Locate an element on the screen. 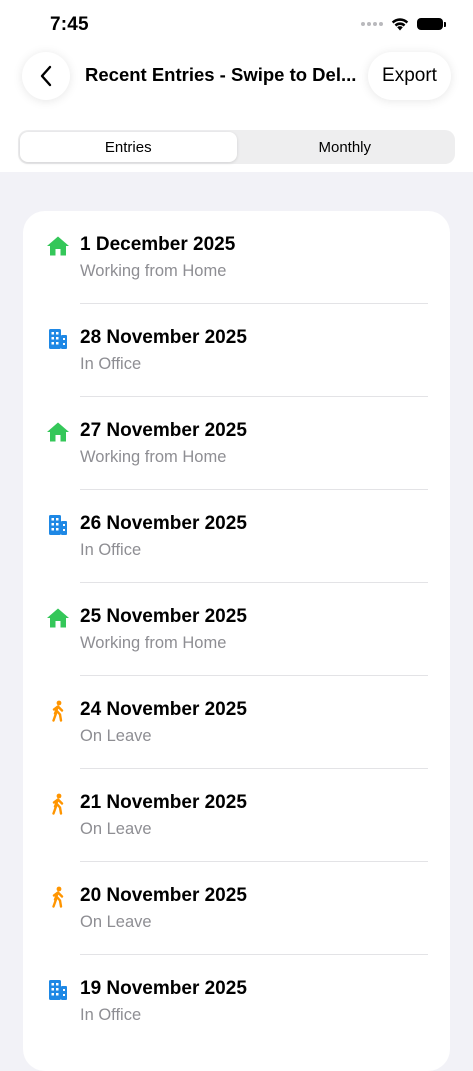  entry-date: 27 November 2025 is located at coordinates (163, 430).